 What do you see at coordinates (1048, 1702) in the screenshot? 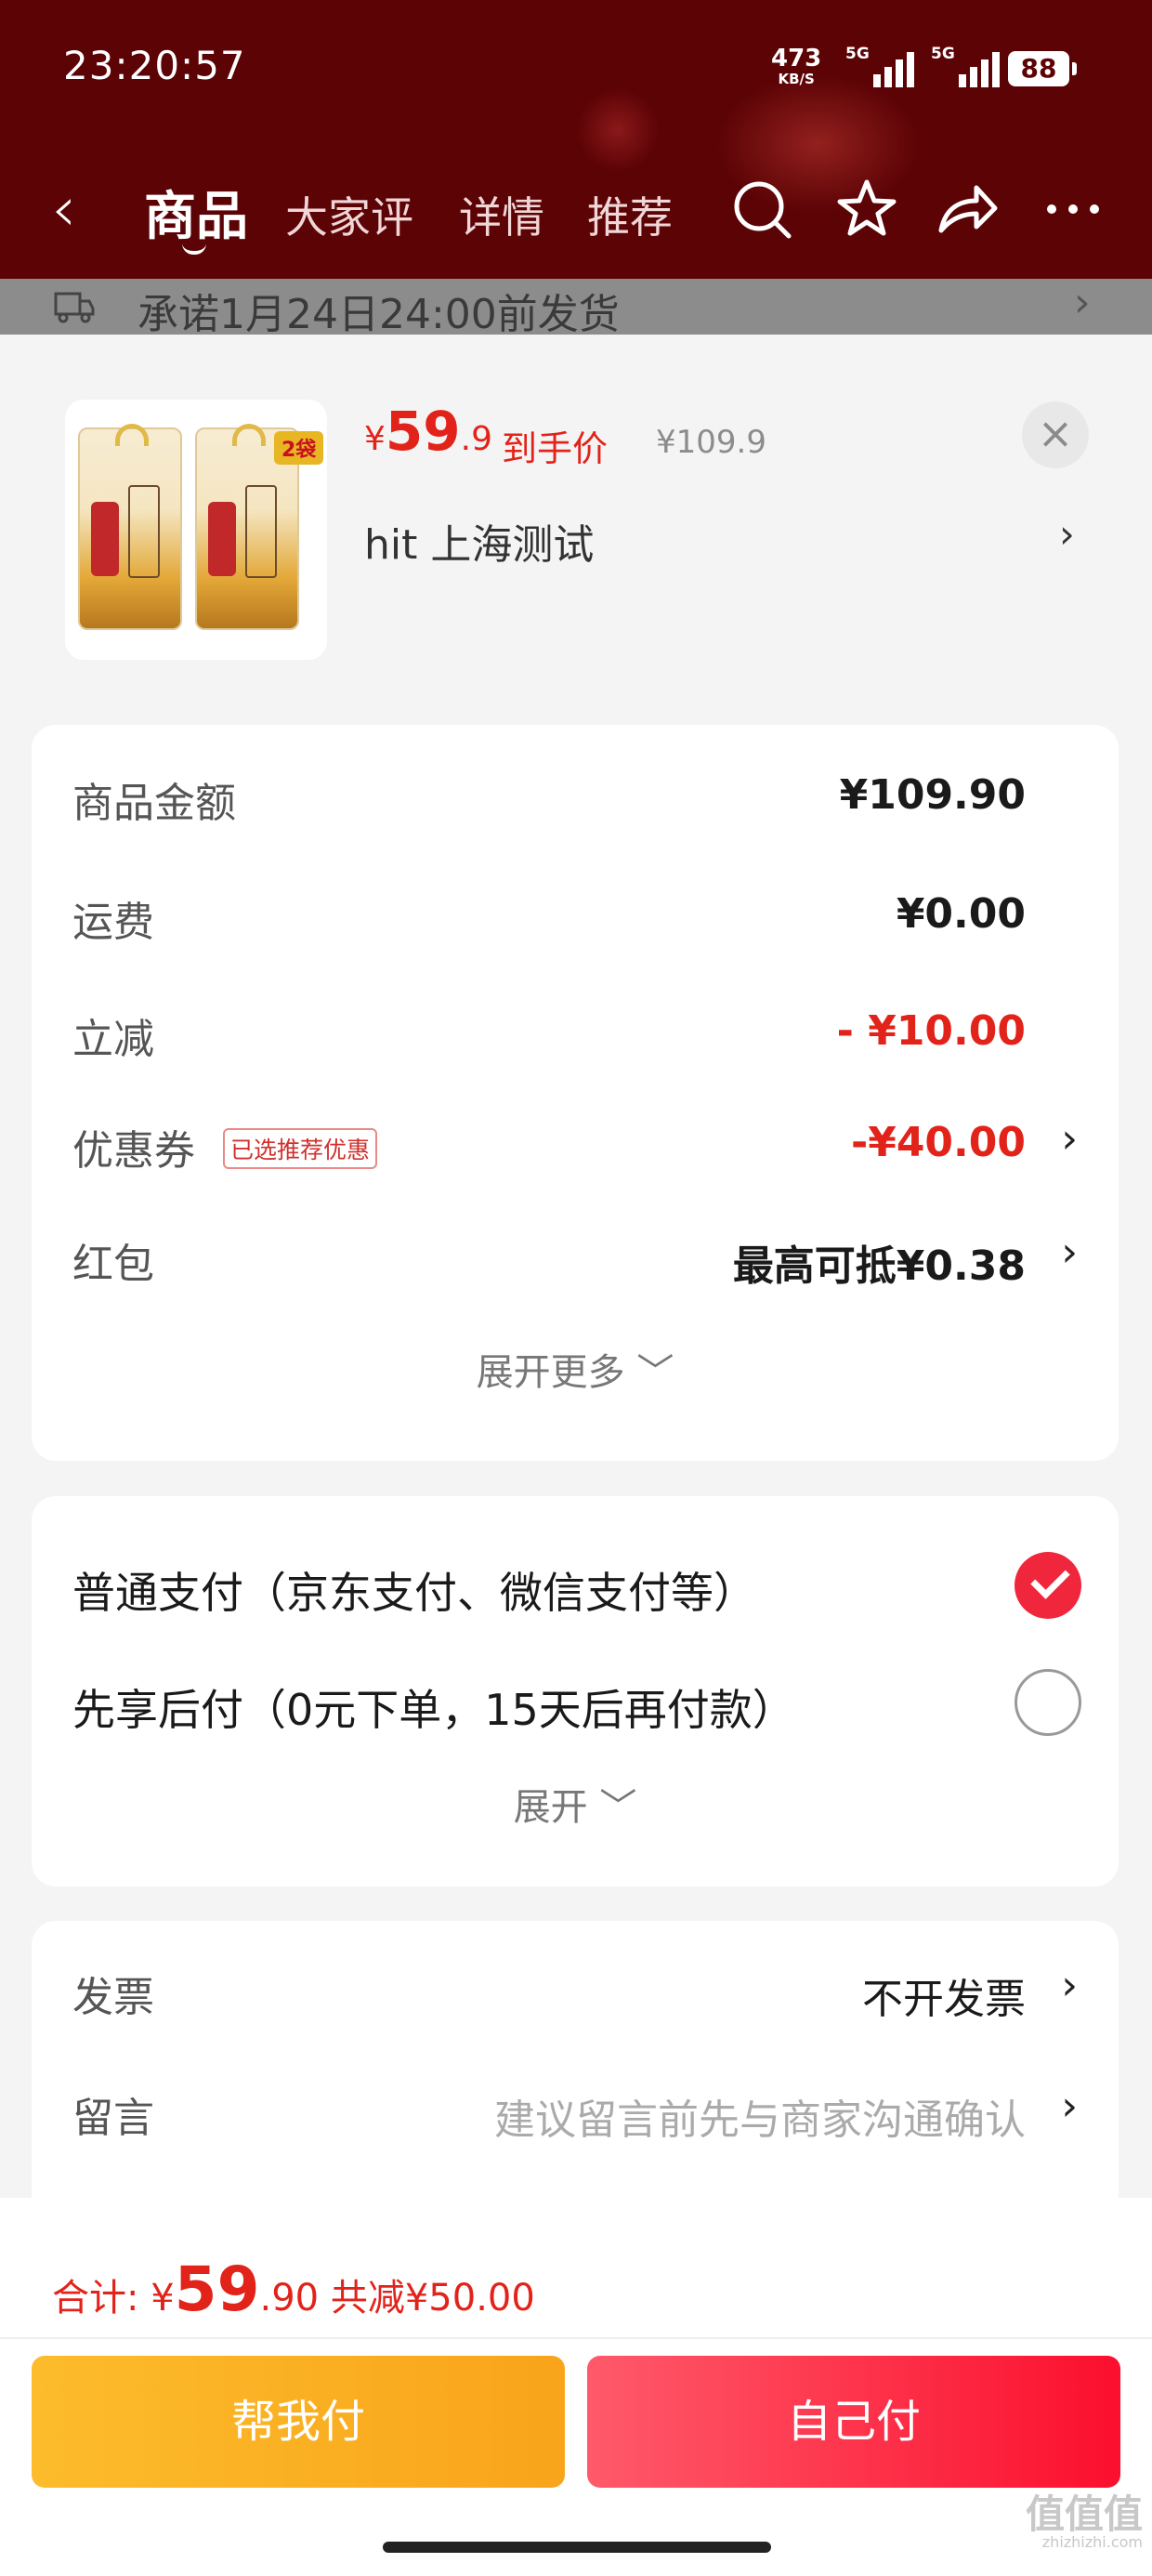
I see `radio-unchecked-icon` at bounding box center [1048, 1702].